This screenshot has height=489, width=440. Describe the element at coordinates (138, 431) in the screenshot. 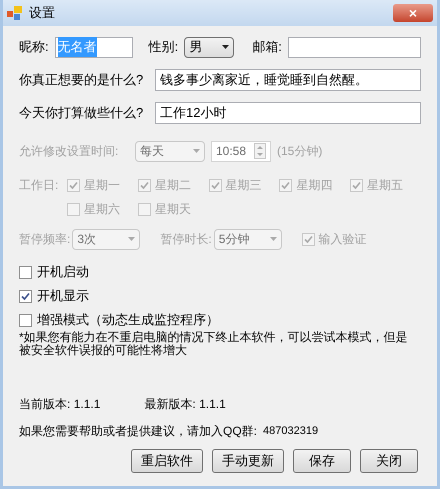

I see `help-text: 如果您需要帮助或者提供建议，请加入QQ群:` at that location.